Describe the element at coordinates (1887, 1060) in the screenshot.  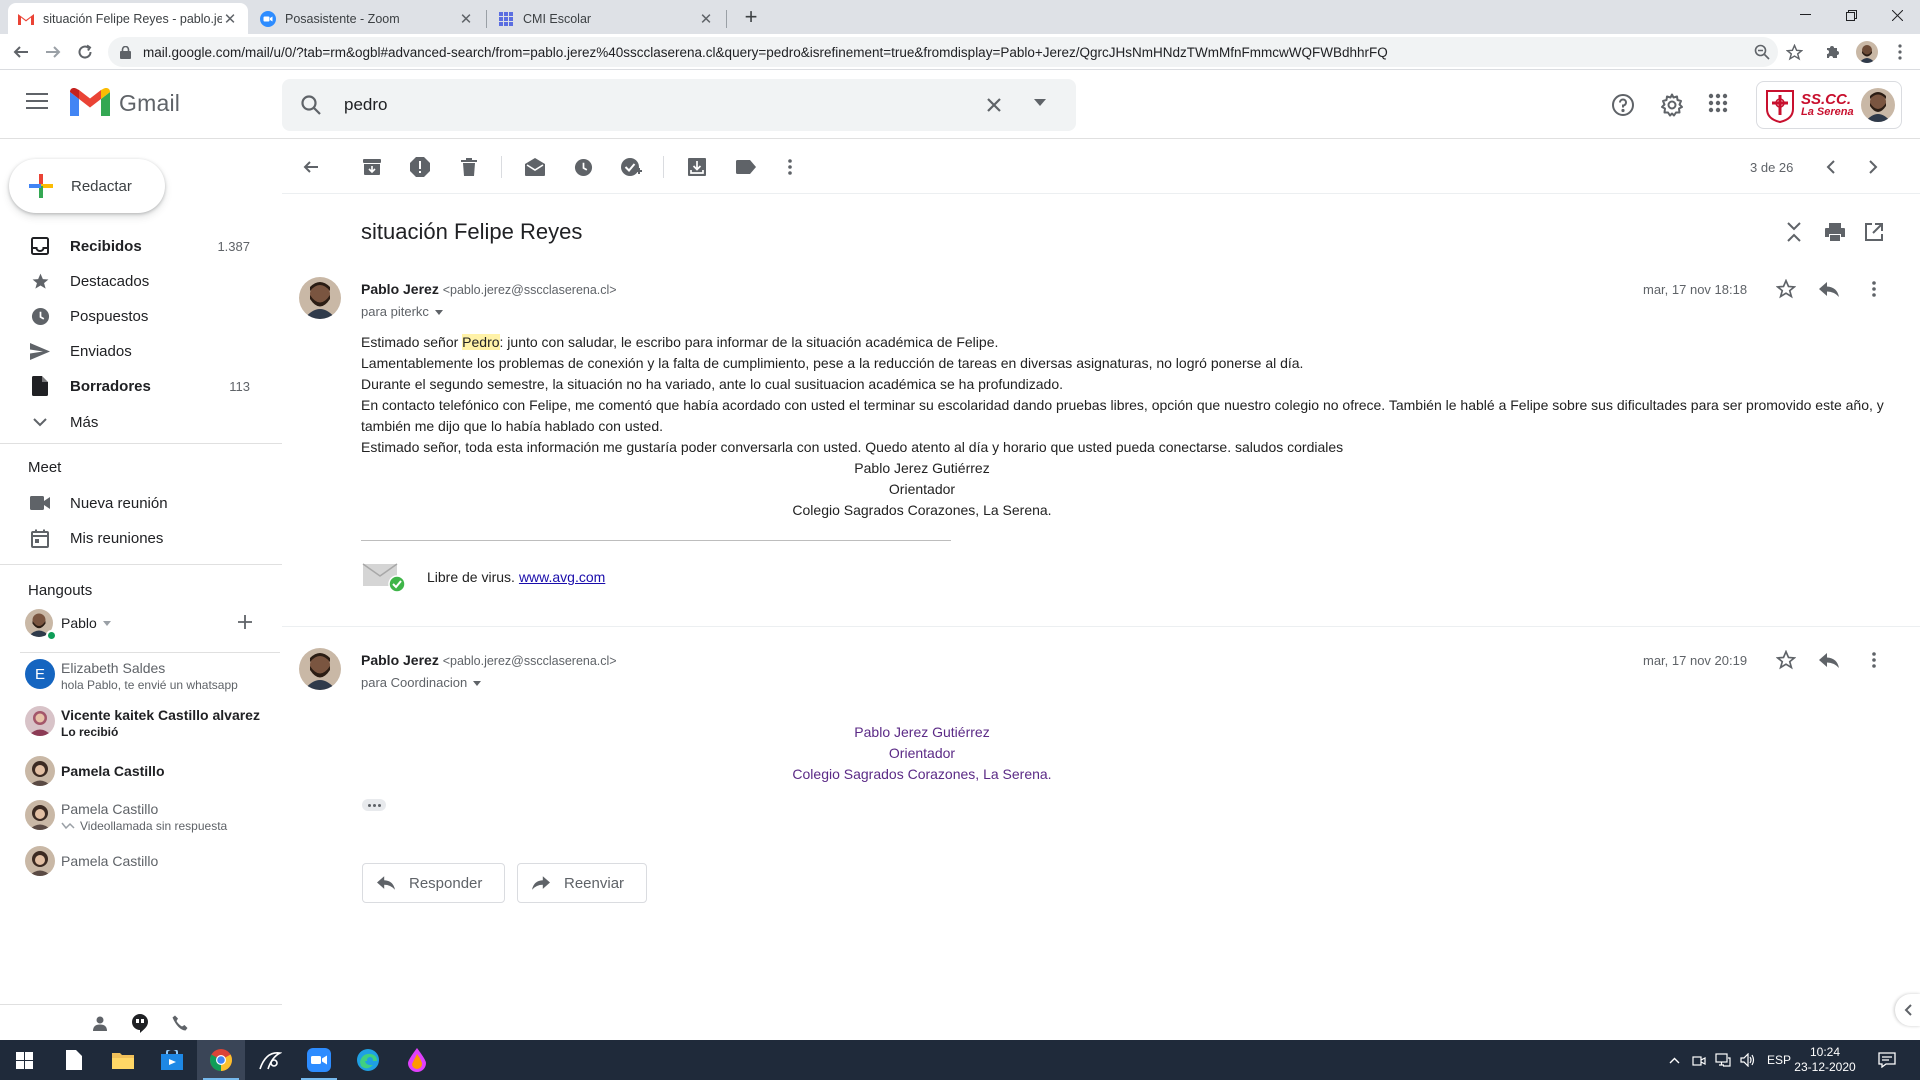
I see `action-center-icon` at that location.